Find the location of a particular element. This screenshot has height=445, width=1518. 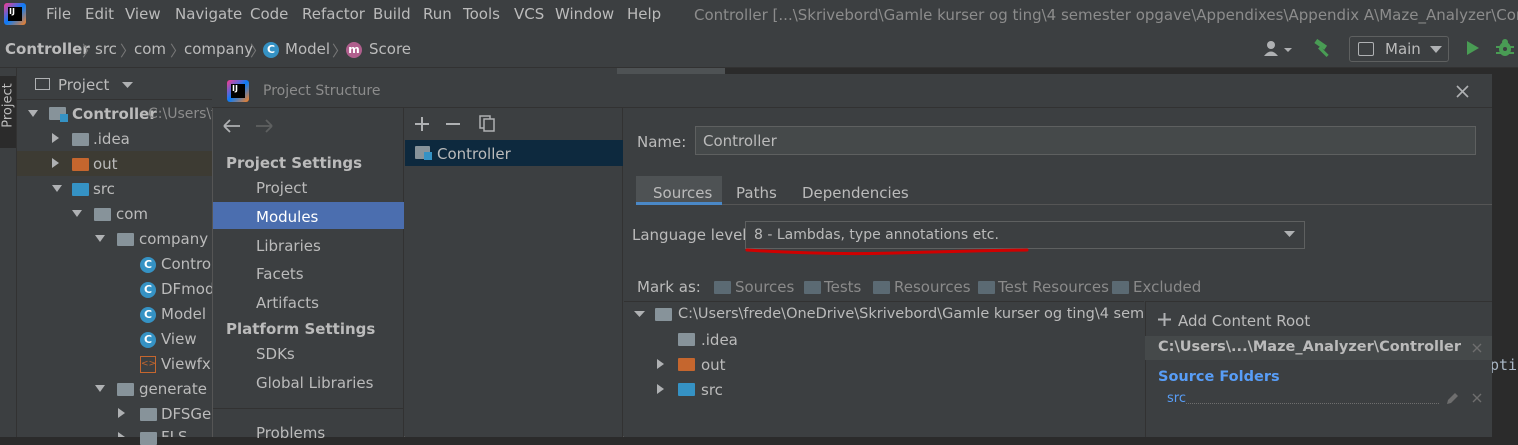

module-controller: Controller is located at coordinates (474, 154).